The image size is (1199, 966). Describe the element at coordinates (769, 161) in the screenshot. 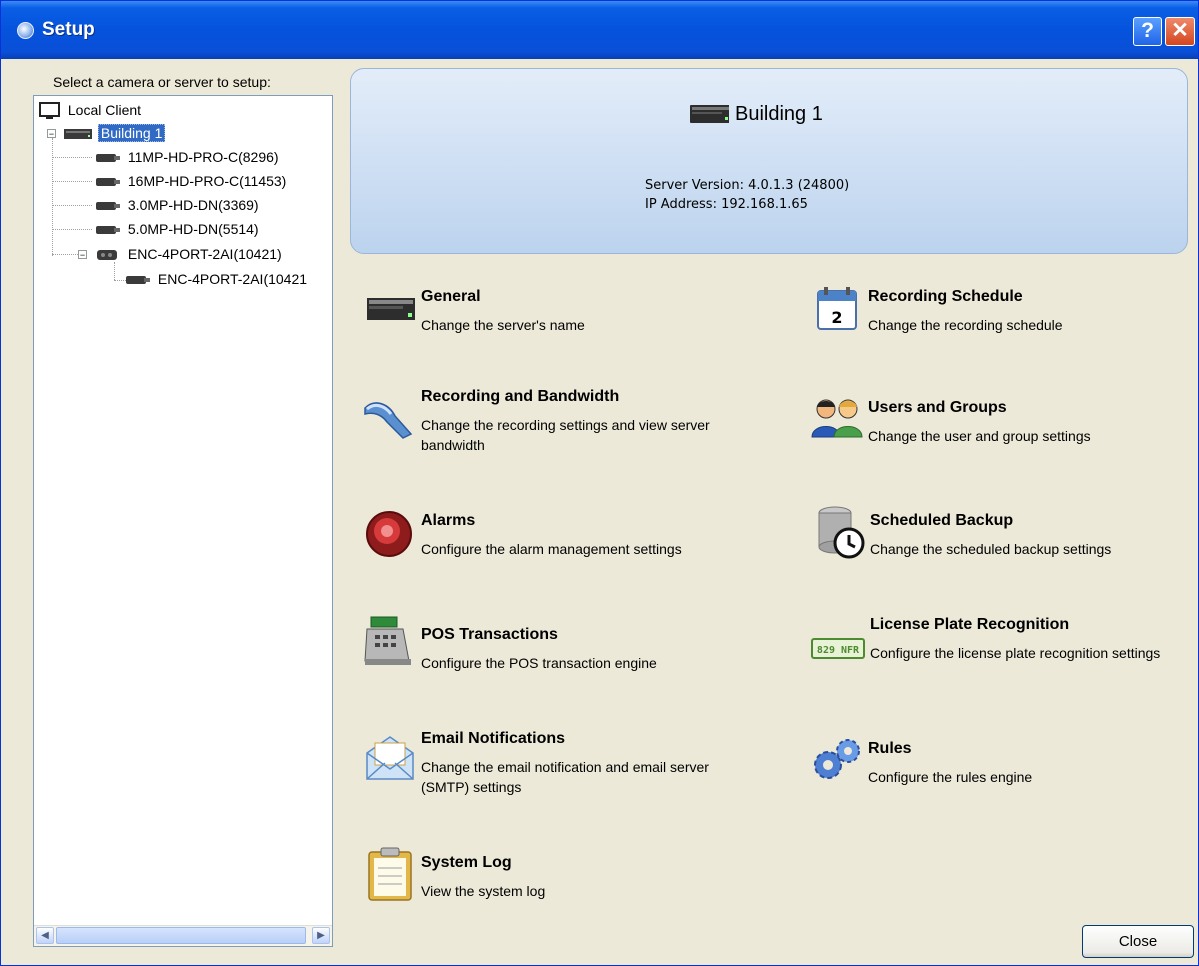

I see `server-info-panel` at that location.